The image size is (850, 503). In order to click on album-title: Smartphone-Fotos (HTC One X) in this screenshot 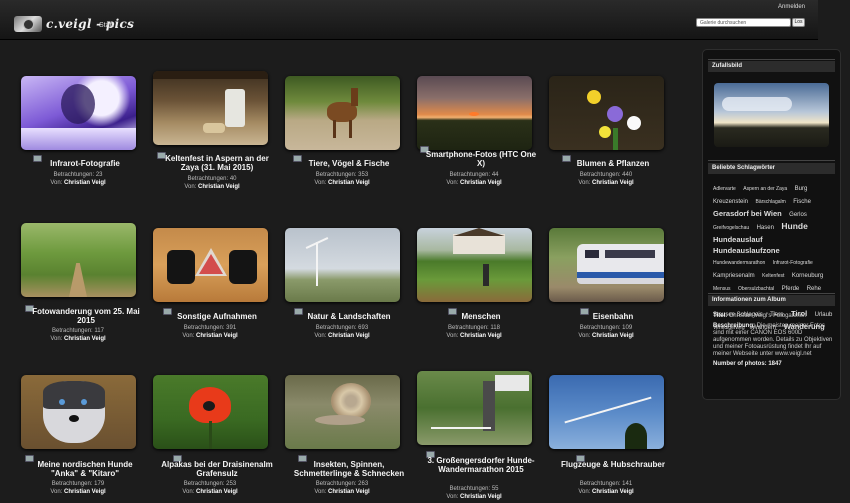, I will do `click(481, 159)`.